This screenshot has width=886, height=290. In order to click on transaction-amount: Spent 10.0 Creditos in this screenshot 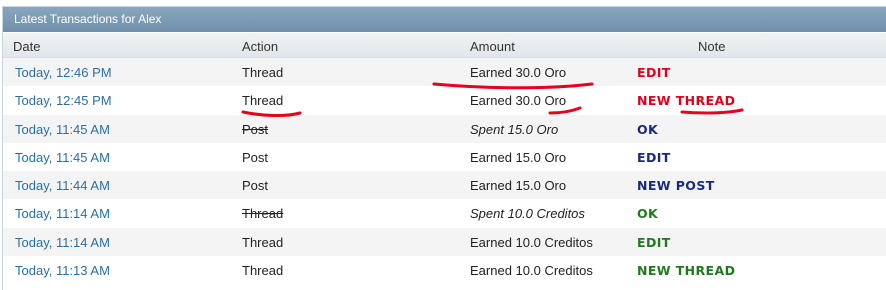, I will do `click(527, 214)`.